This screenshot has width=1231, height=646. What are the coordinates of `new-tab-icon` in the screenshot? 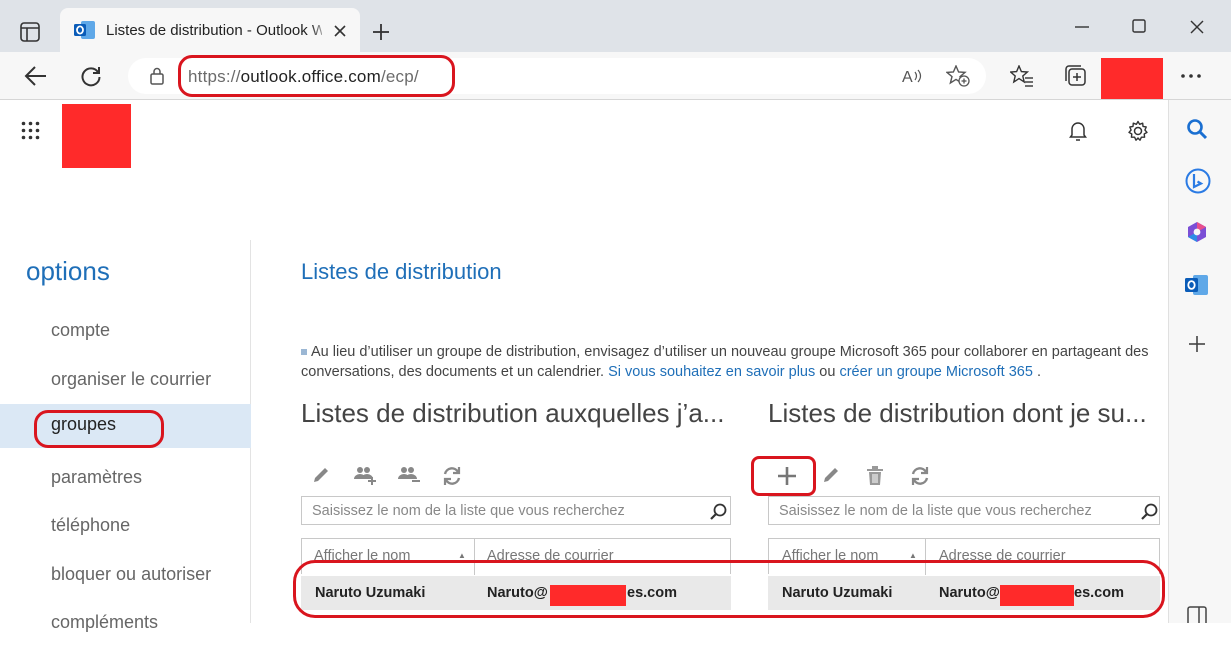 It's located at (381, 32).